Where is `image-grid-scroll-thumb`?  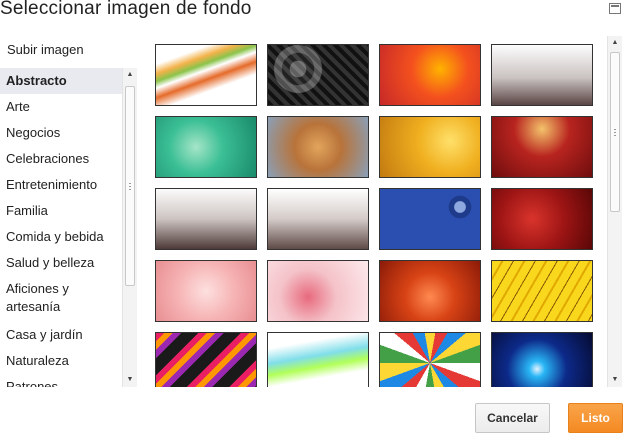
image-grid-scroll-thumb is located at coordinates (615, 132).